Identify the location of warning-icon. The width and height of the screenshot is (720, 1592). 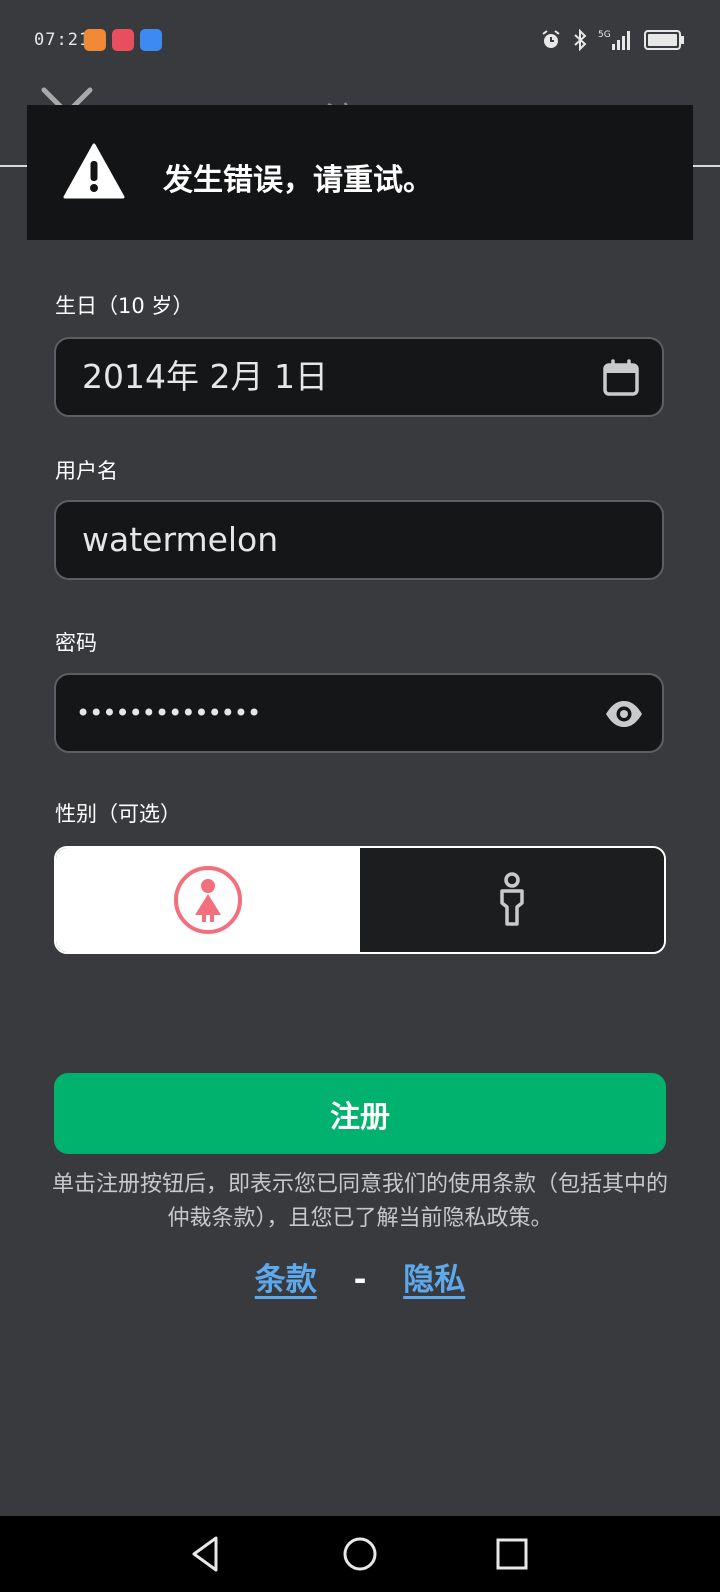
(94, 171).